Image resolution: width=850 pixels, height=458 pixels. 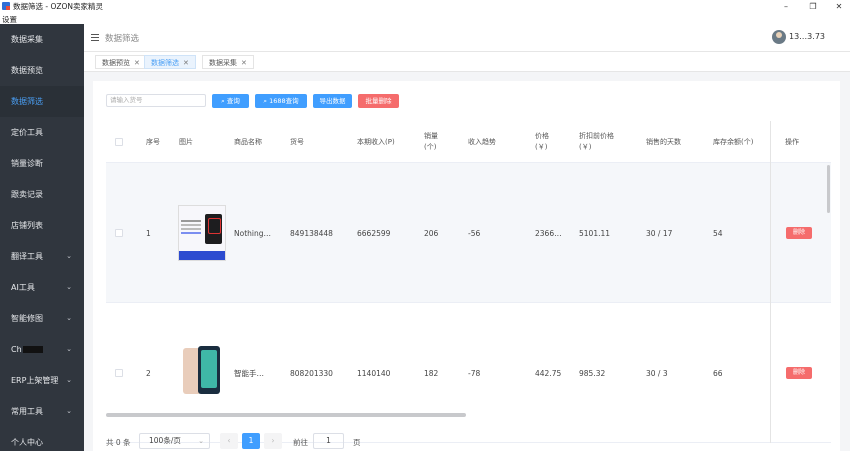 What do you see at coordinates (27, 194) in the screenshot?
I see `sidebar-item-label: 跟卖记录` at bounding box center [27, 194].